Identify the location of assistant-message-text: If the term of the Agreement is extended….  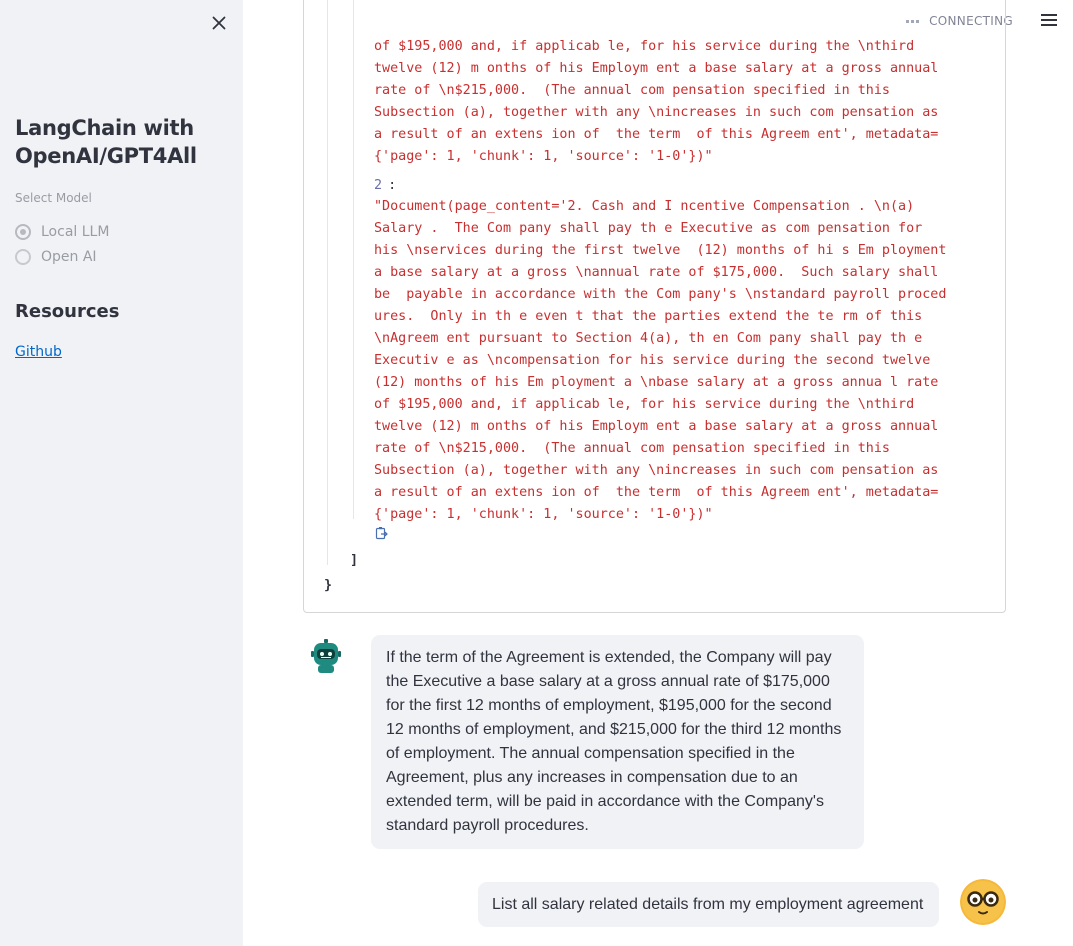
(614, 741).